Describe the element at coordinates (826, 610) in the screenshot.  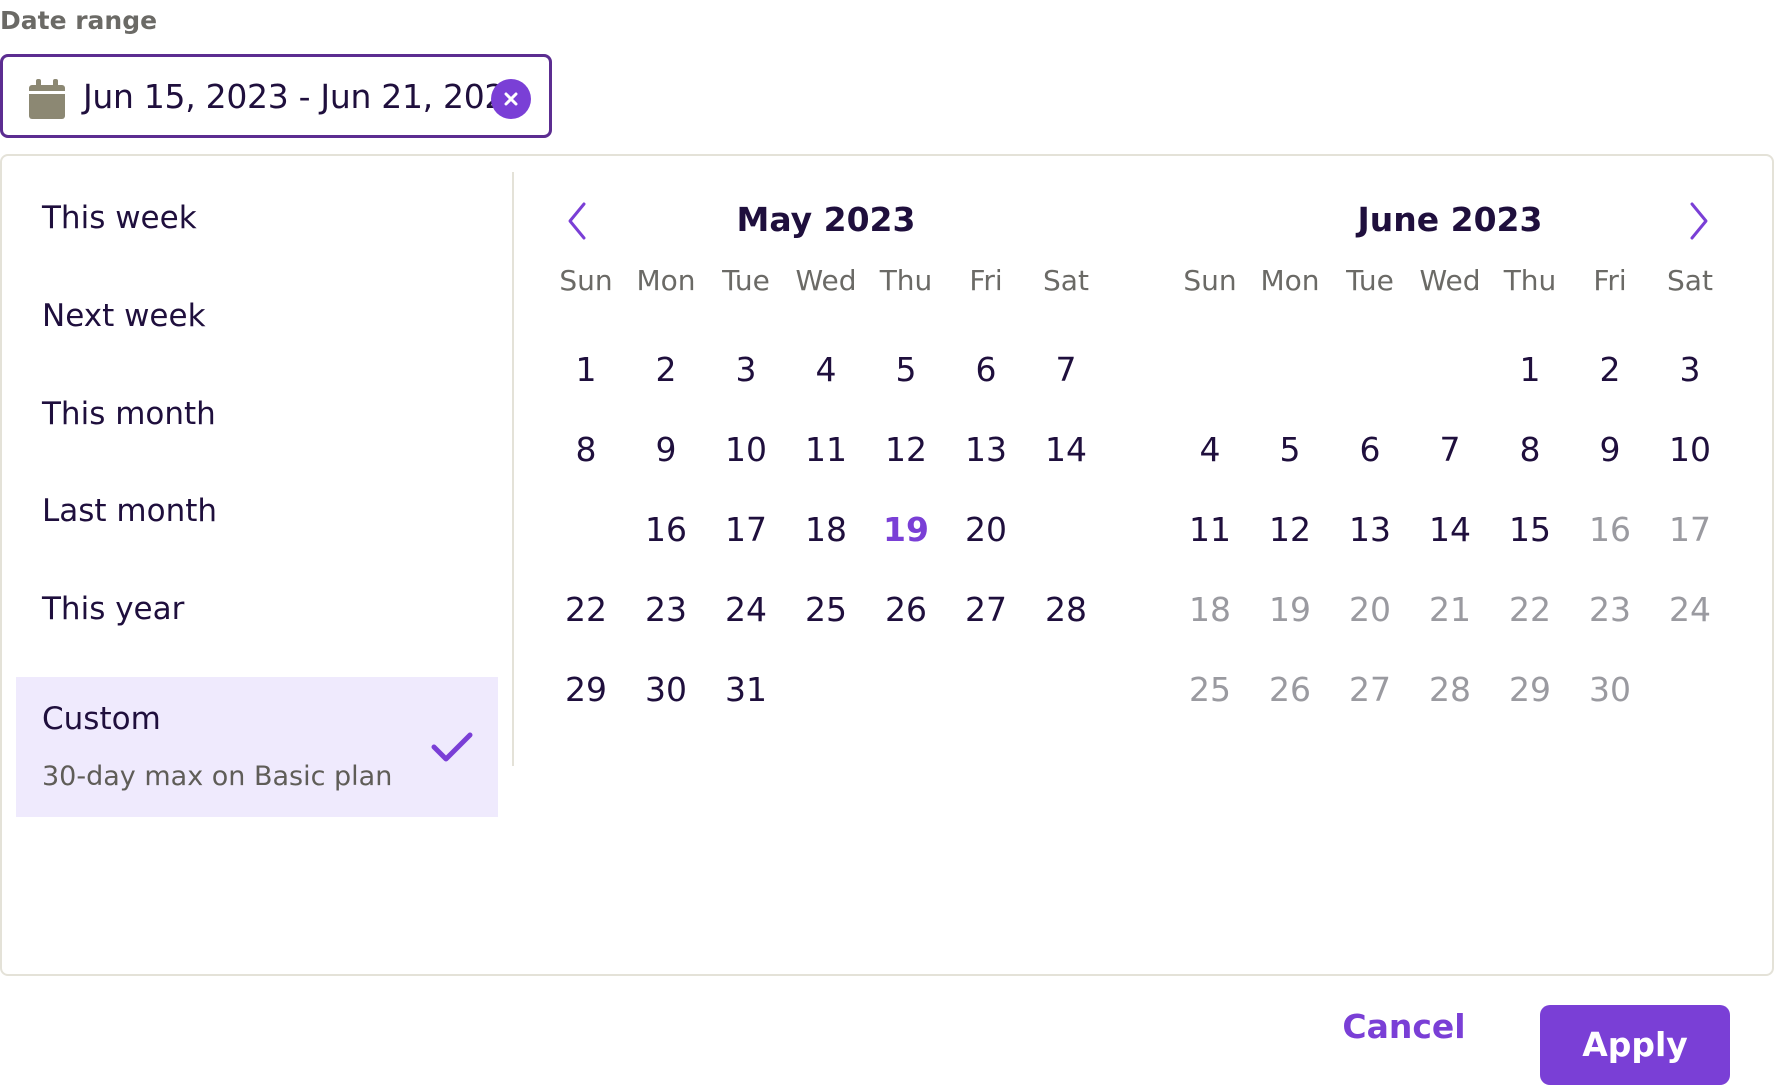
I see `day-cell: 25` at that location.